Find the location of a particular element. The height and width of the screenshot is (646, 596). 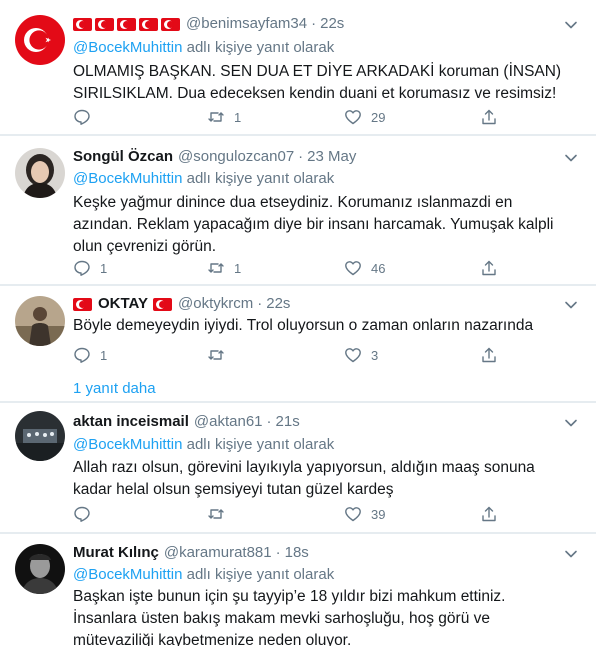

user-handle: @aktan61 is located at coordinates (228, 422).